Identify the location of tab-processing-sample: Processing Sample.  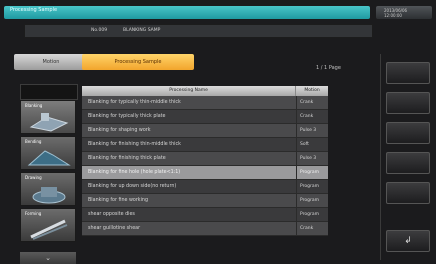
(138, 62).